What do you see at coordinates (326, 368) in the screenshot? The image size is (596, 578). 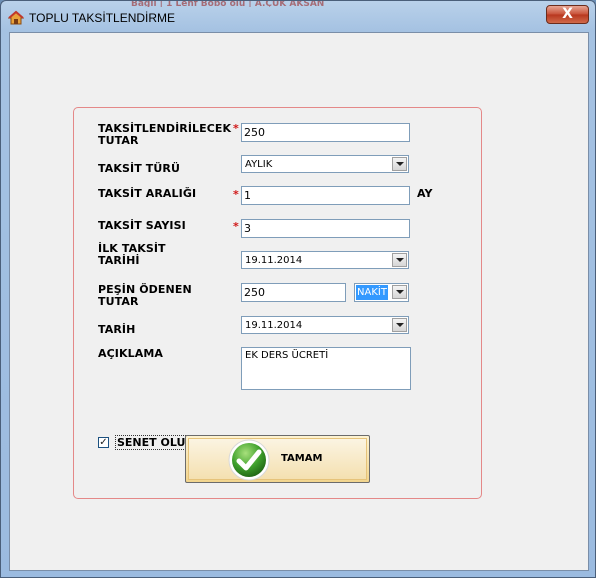 I see `note-textarea: EK DERS ÜCRETİ` at bounding box center [326, 368].